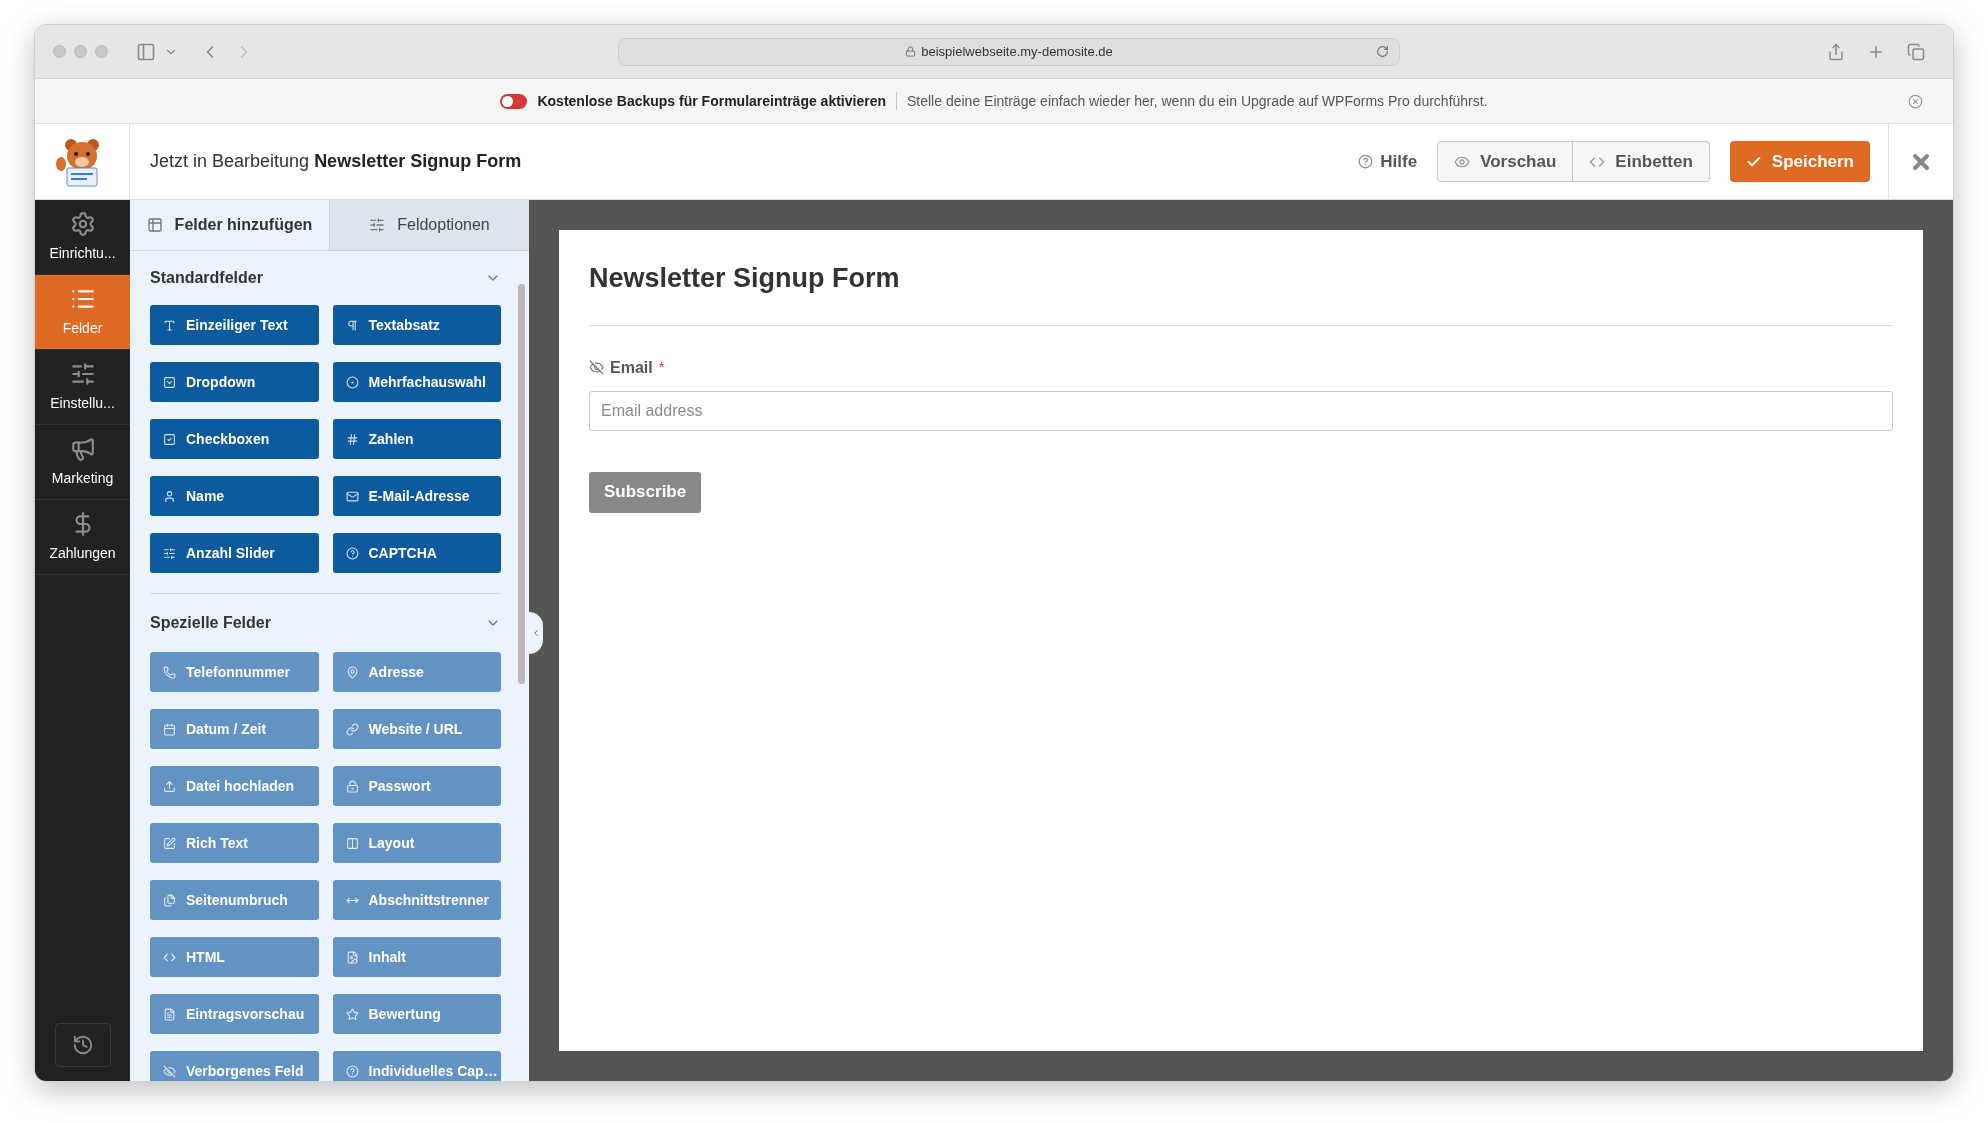 The width and height of the screenshot is (1988, 1123). Describe the element at coordinates (661, 367) in the screenshot. I see `required-mark: *` at that location.